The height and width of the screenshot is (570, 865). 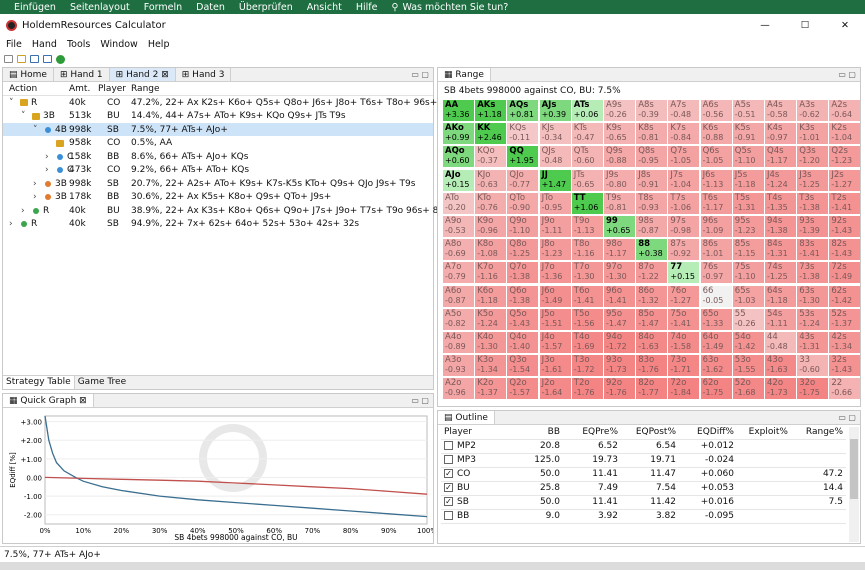 What do you see at coordinates (482, 432) in the screenshot?
I see `col-player: Player` at bounding box center [482, 432].